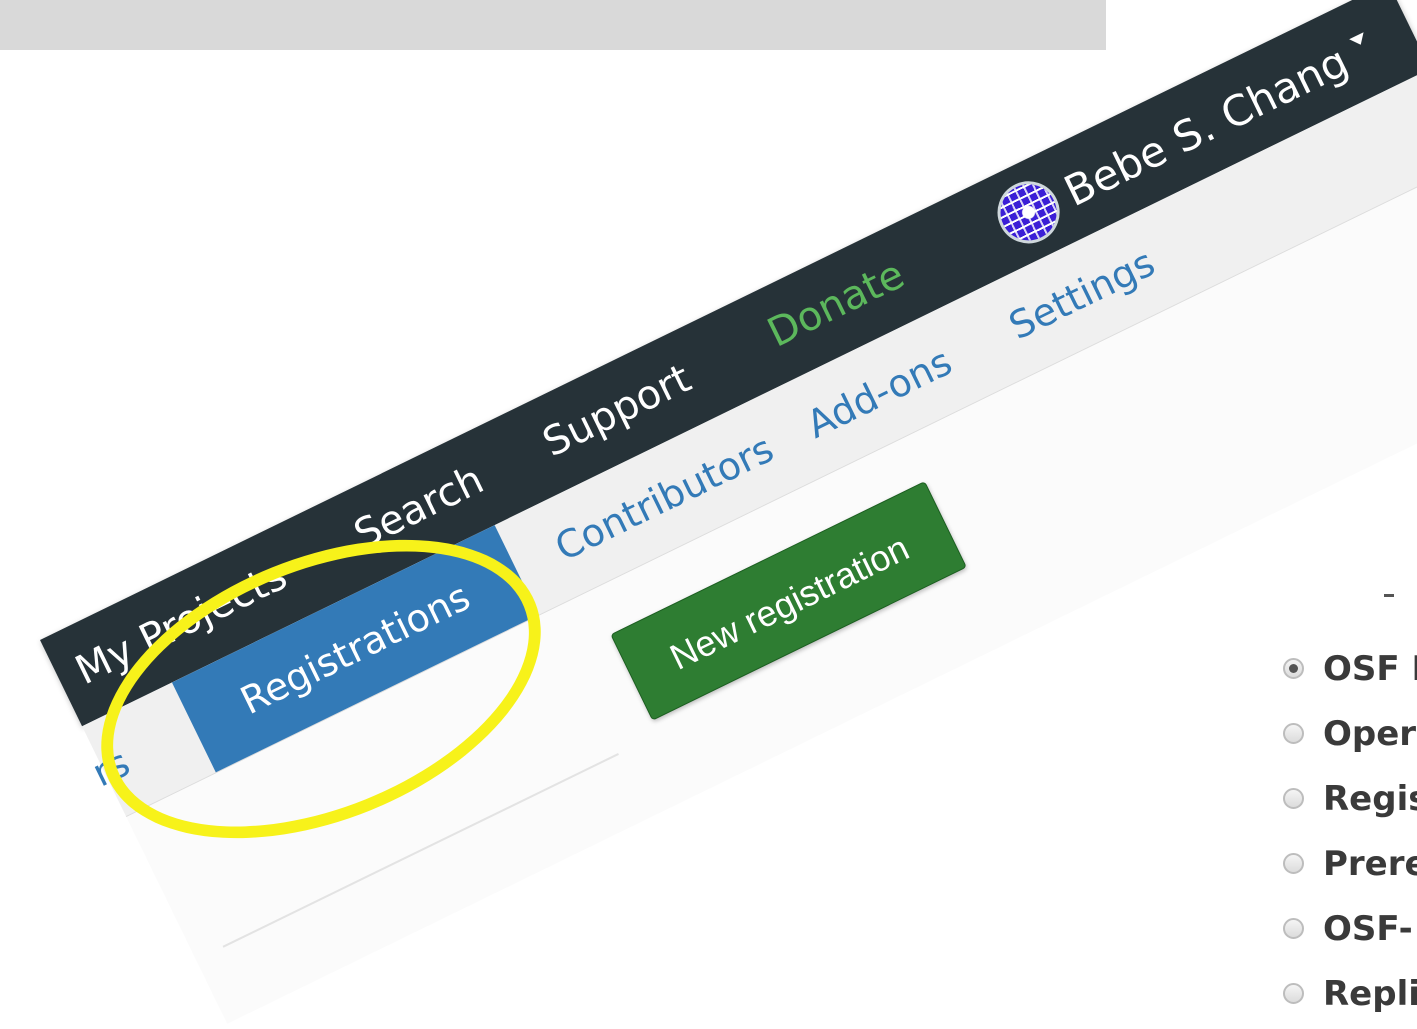 The image size is (1417, 1029). What do you see at coordinates (1370, 993) in the screenshot?
I see `schema-option-label: Repli` at bounding box center [1370, 993].